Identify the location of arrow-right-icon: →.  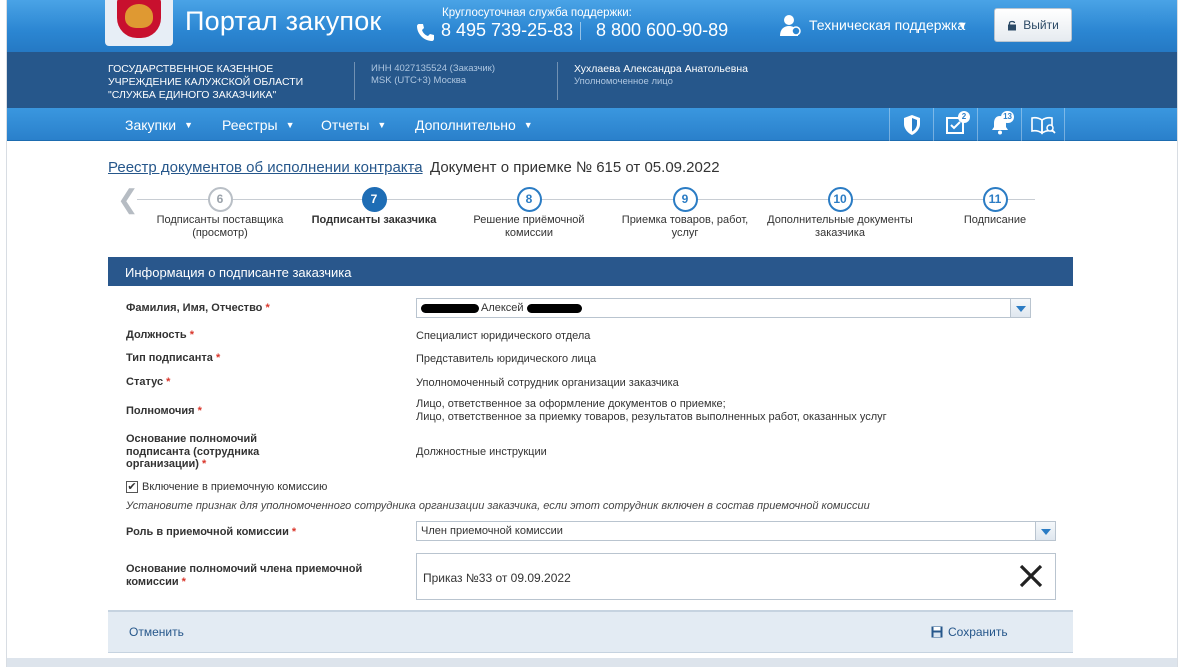
(414, 166).